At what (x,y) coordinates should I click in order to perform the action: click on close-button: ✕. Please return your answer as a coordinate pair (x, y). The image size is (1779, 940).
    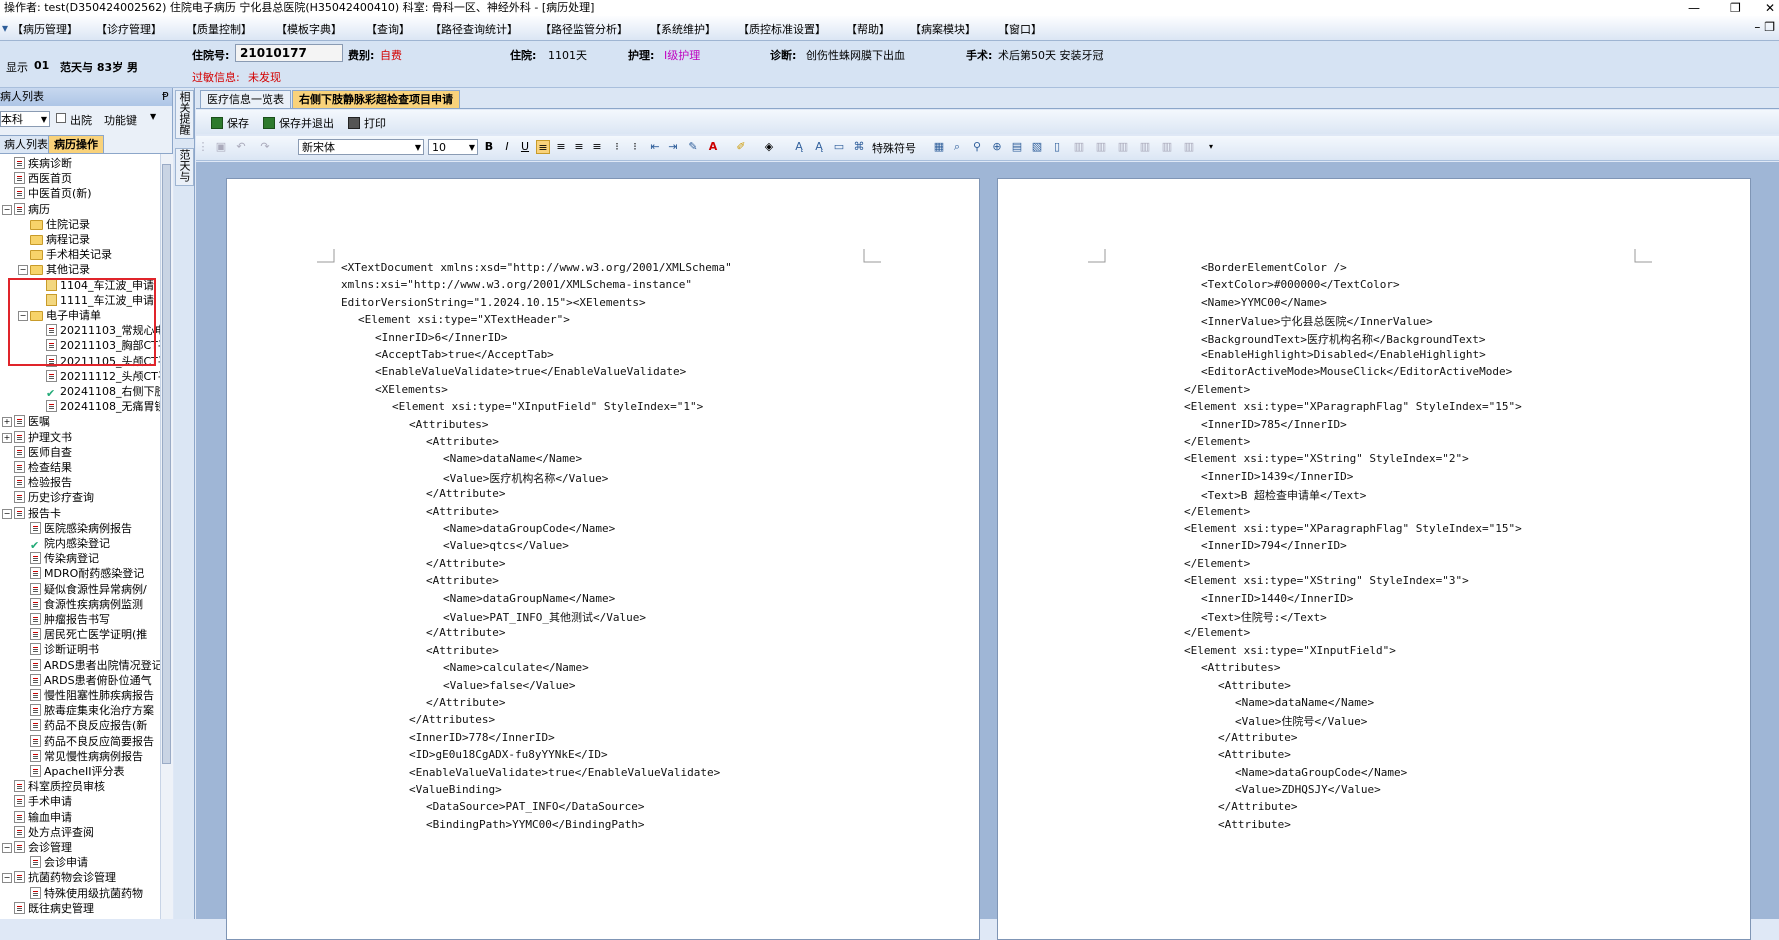
    Looking at the image, I should click on (1770, 8).